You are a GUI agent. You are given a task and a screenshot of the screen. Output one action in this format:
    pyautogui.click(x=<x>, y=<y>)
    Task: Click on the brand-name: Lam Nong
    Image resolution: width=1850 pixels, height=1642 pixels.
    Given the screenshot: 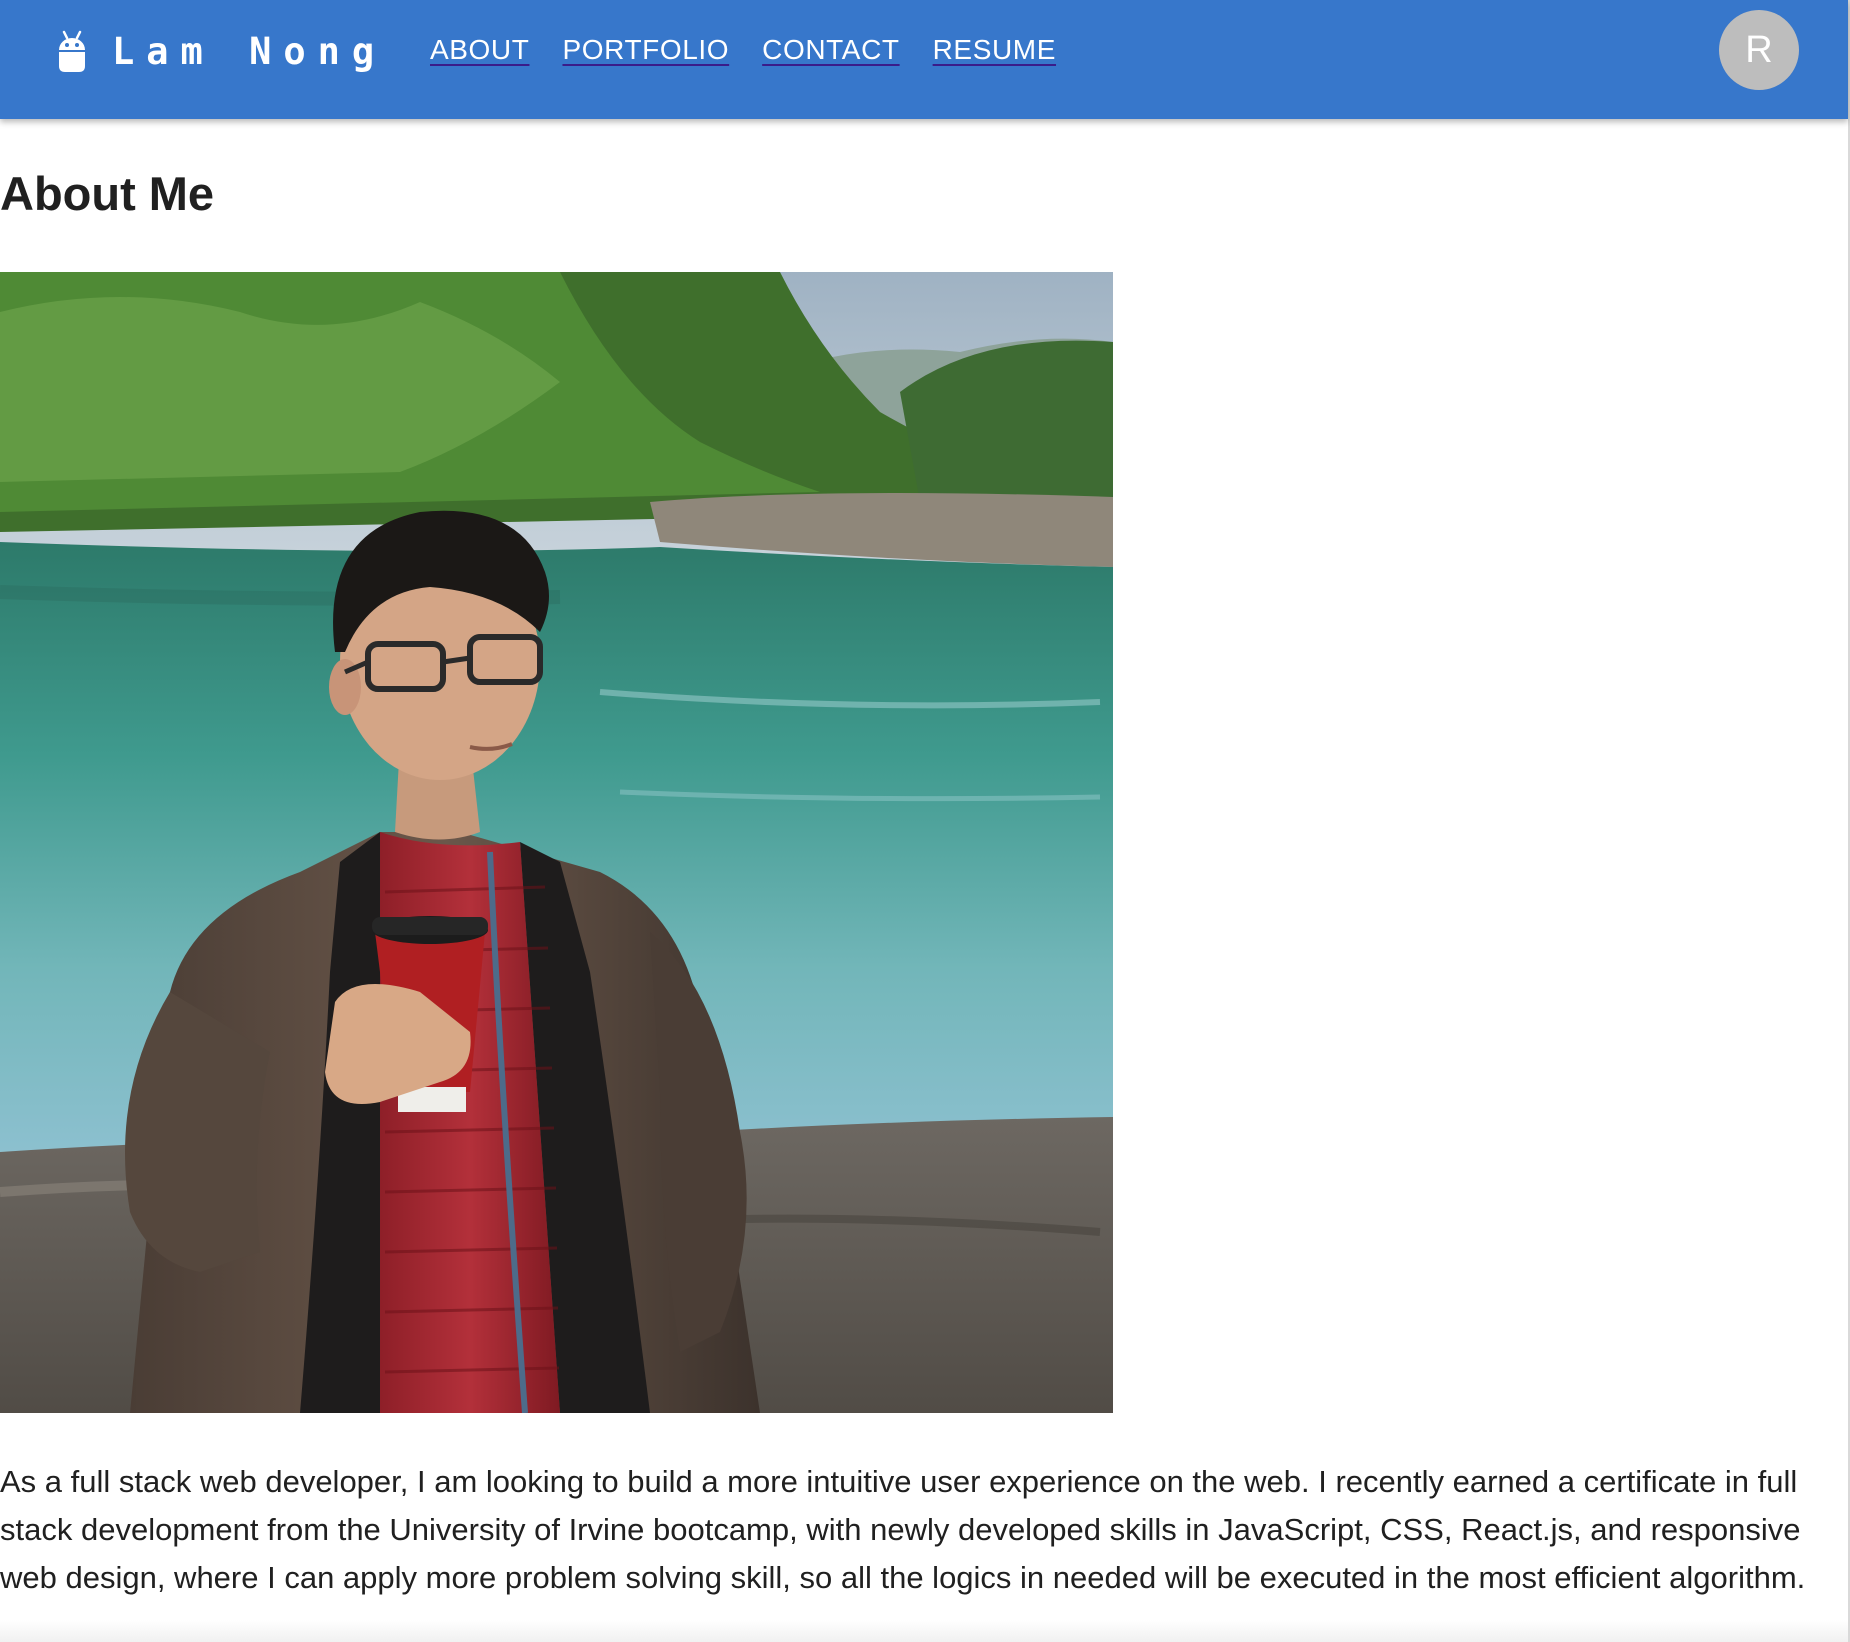 What is the action you would take?
    pyautogui.click(x=249, y=51)
    